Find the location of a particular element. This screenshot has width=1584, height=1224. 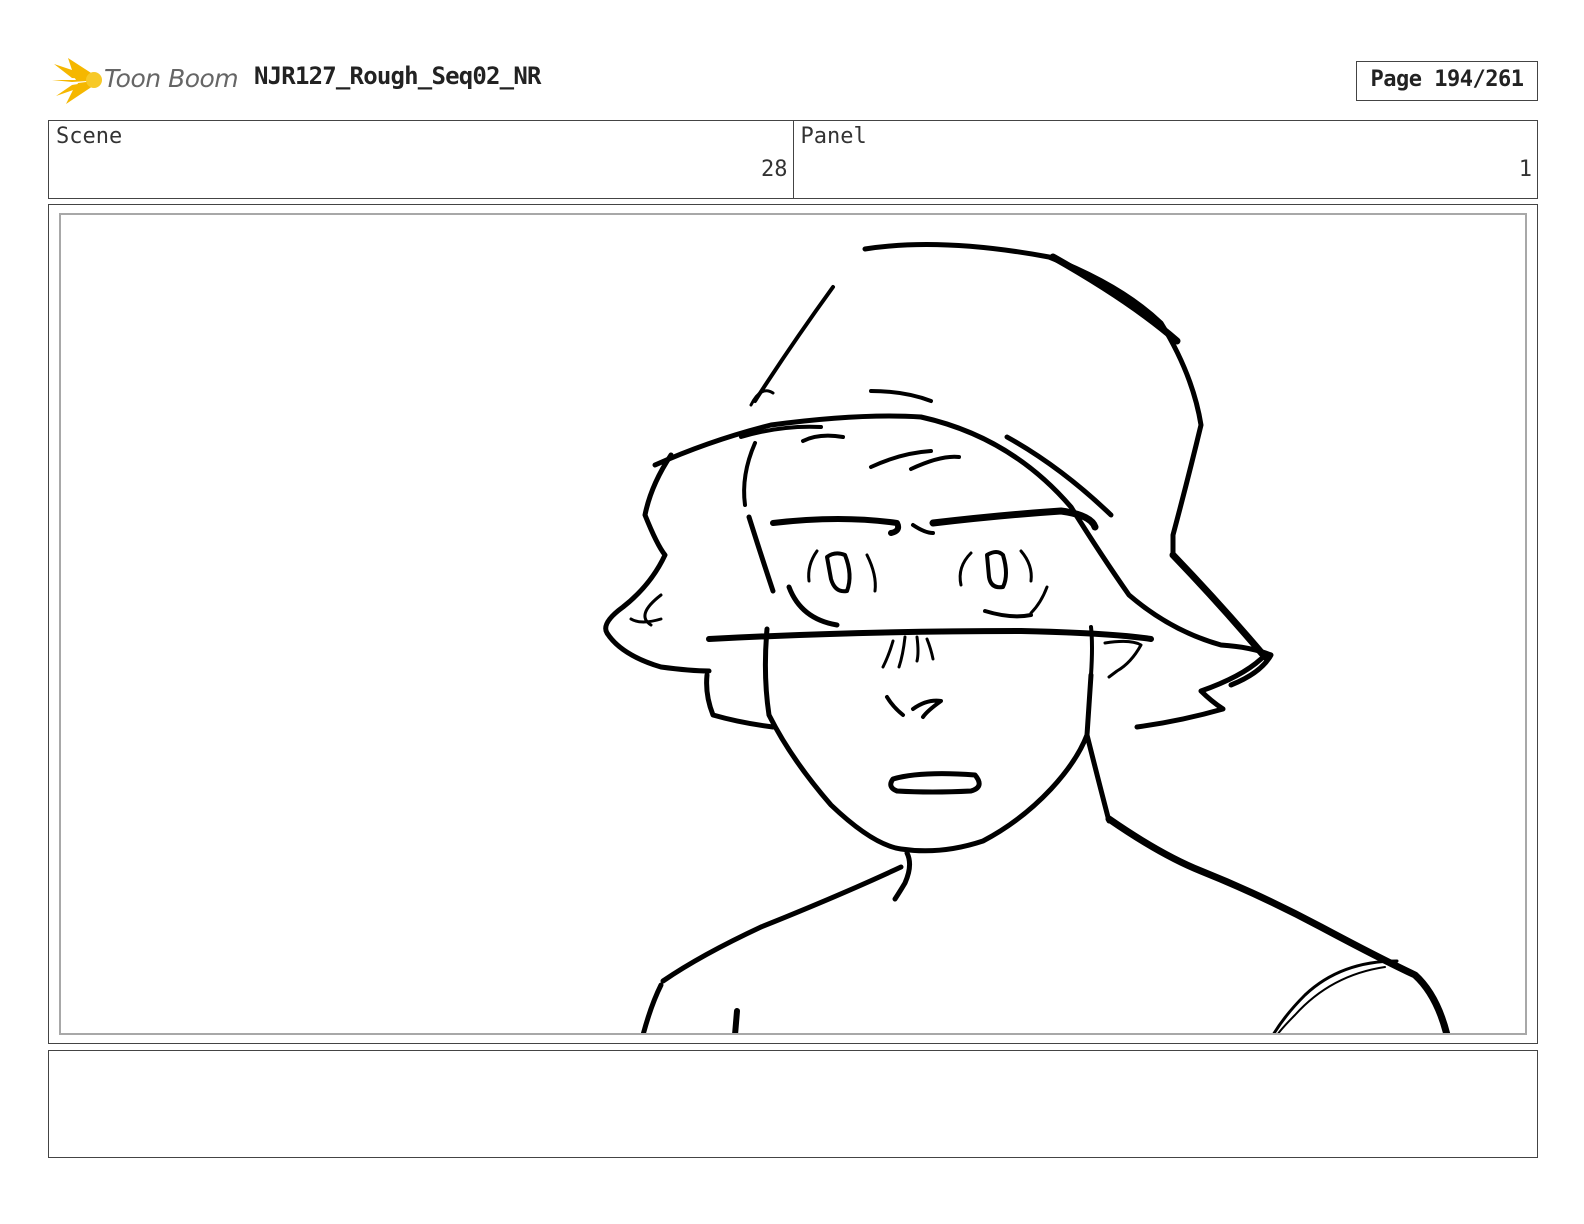

panel-value: 1 is located at coordinates (1525, 169).